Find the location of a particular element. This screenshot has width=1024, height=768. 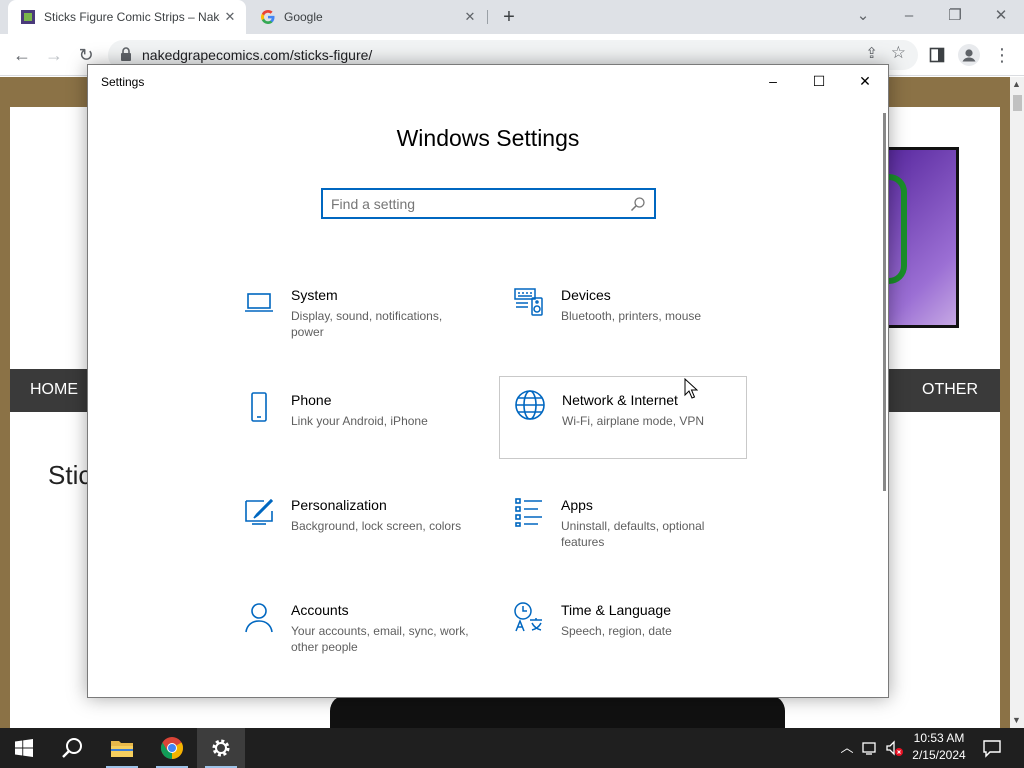

chrome-icon is located at coordinates (172, 748).